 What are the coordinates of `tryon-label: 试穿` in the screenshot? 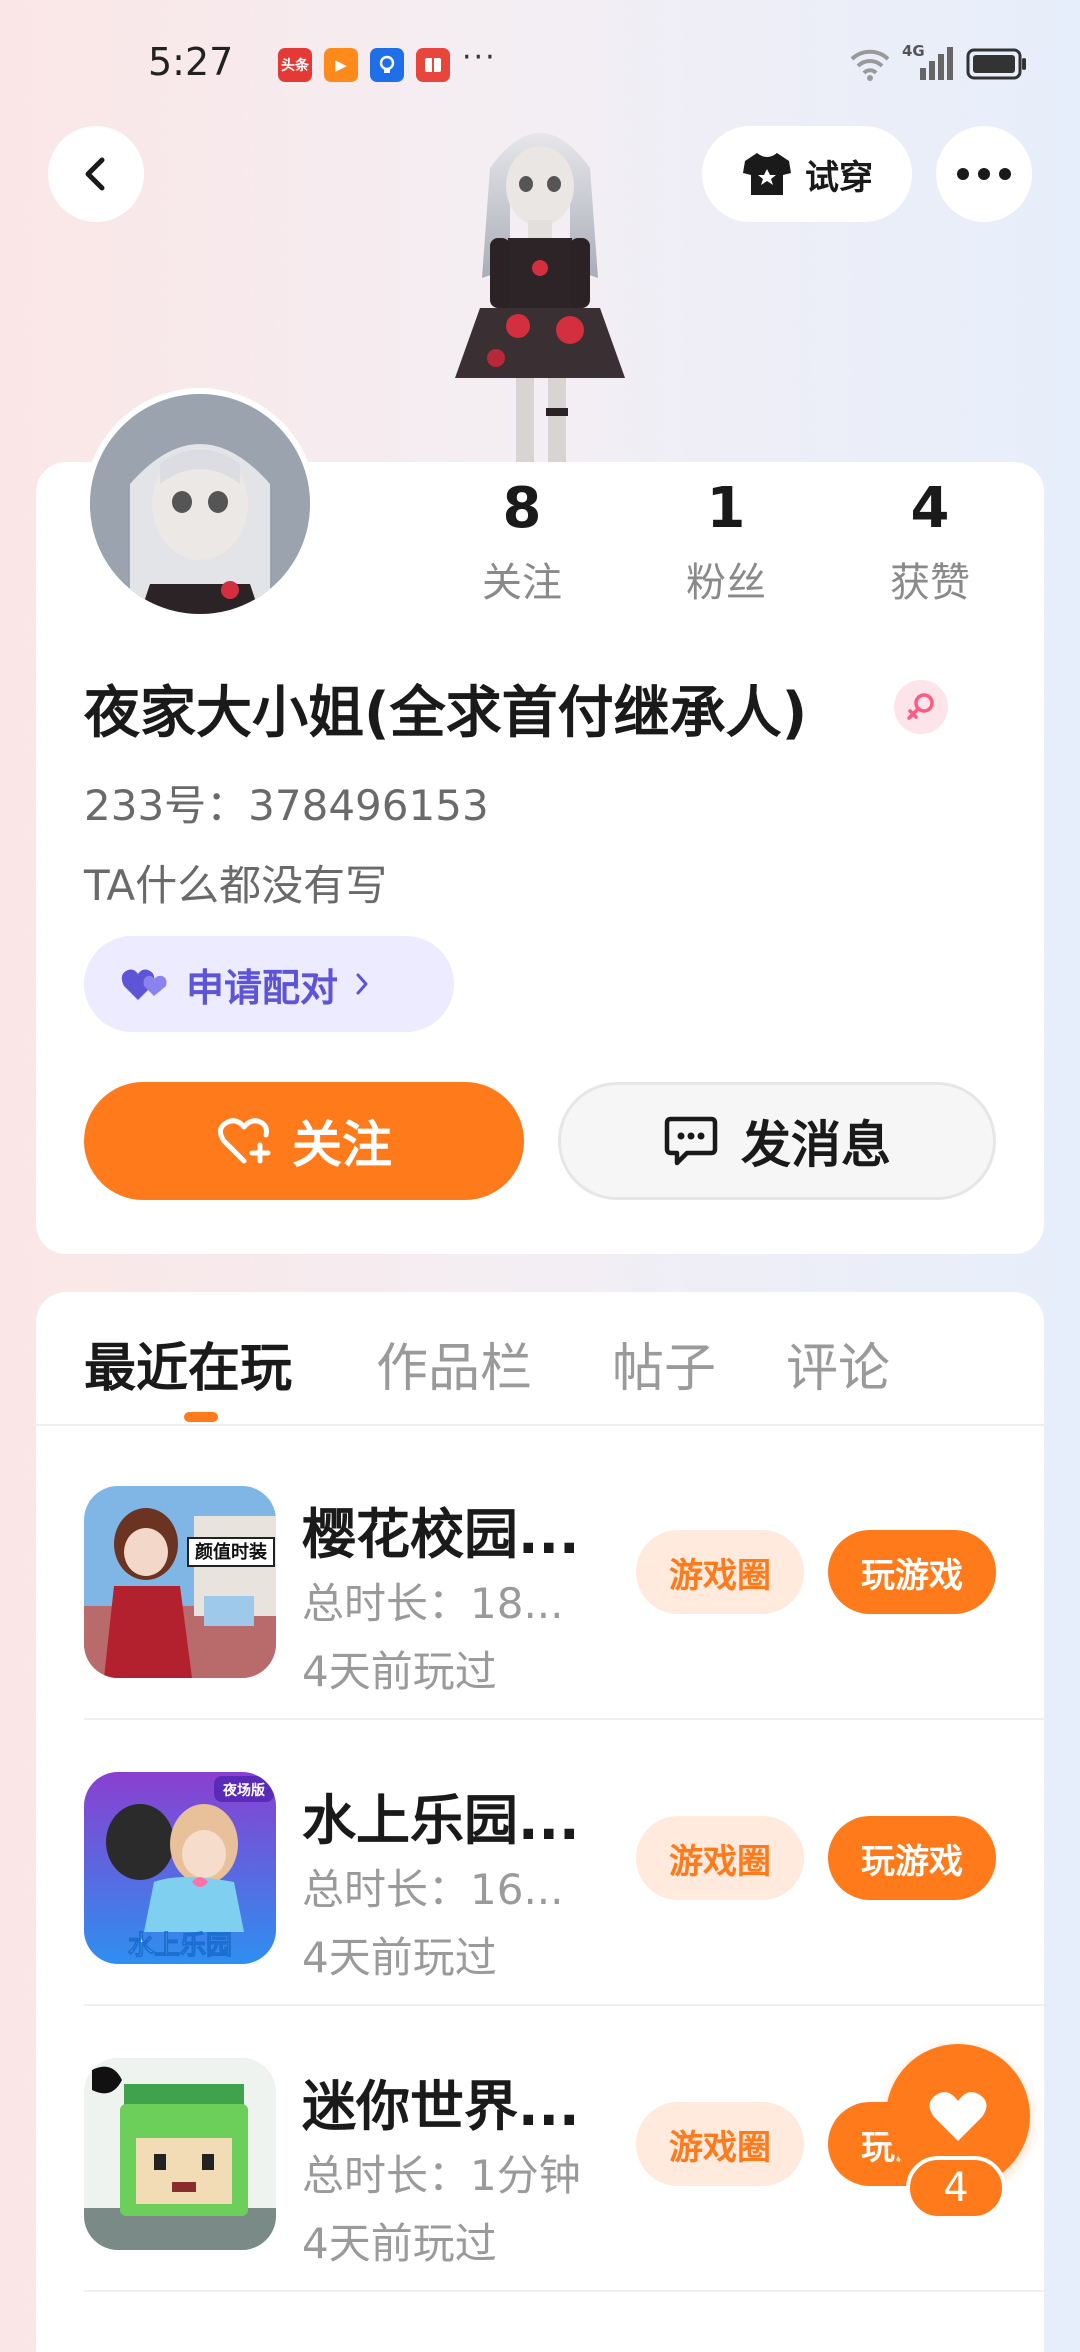 It's located at (839, 177).